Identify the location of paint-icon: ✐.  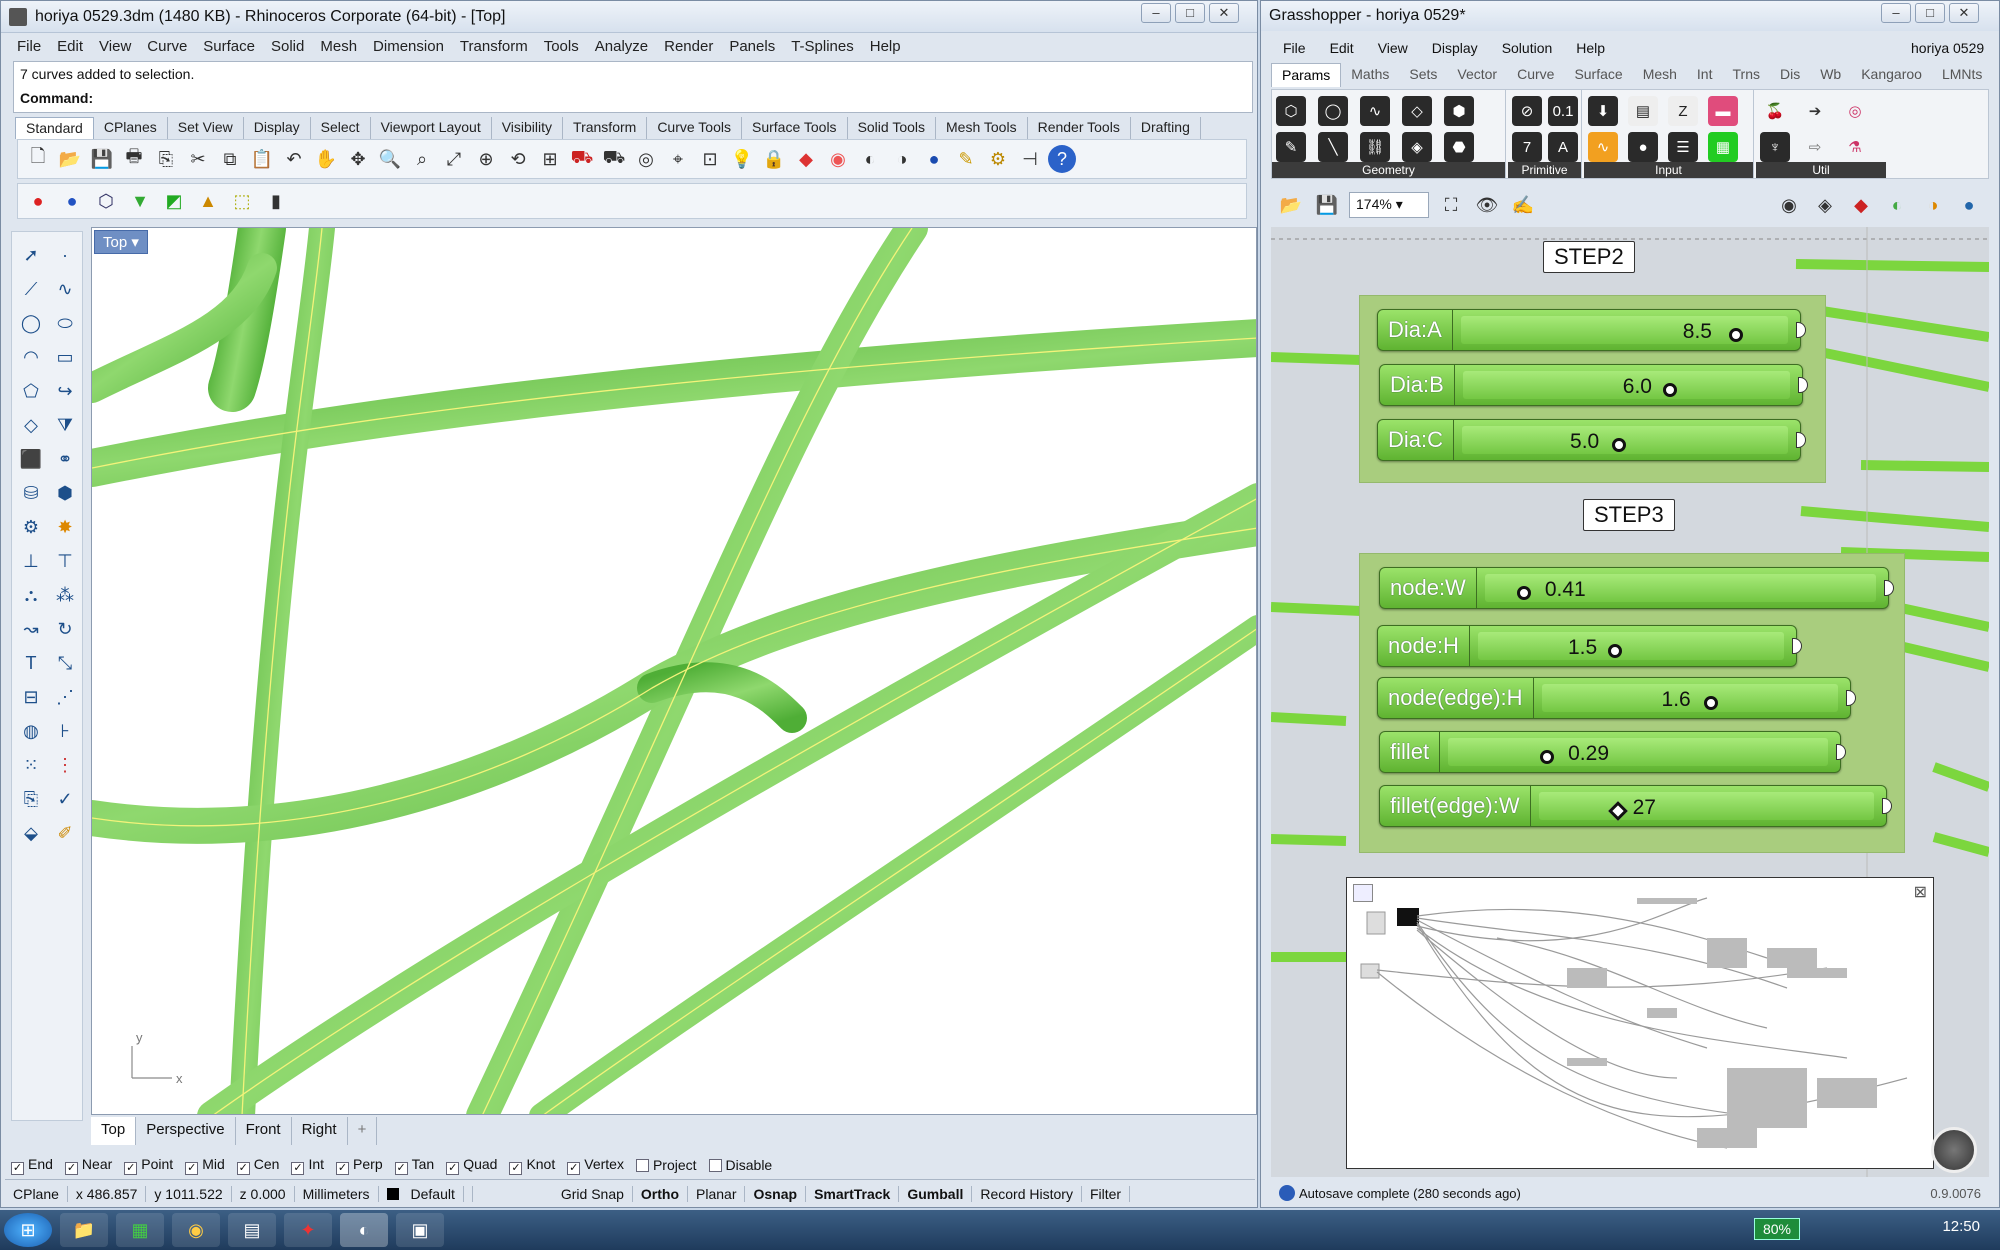
(65, 833).